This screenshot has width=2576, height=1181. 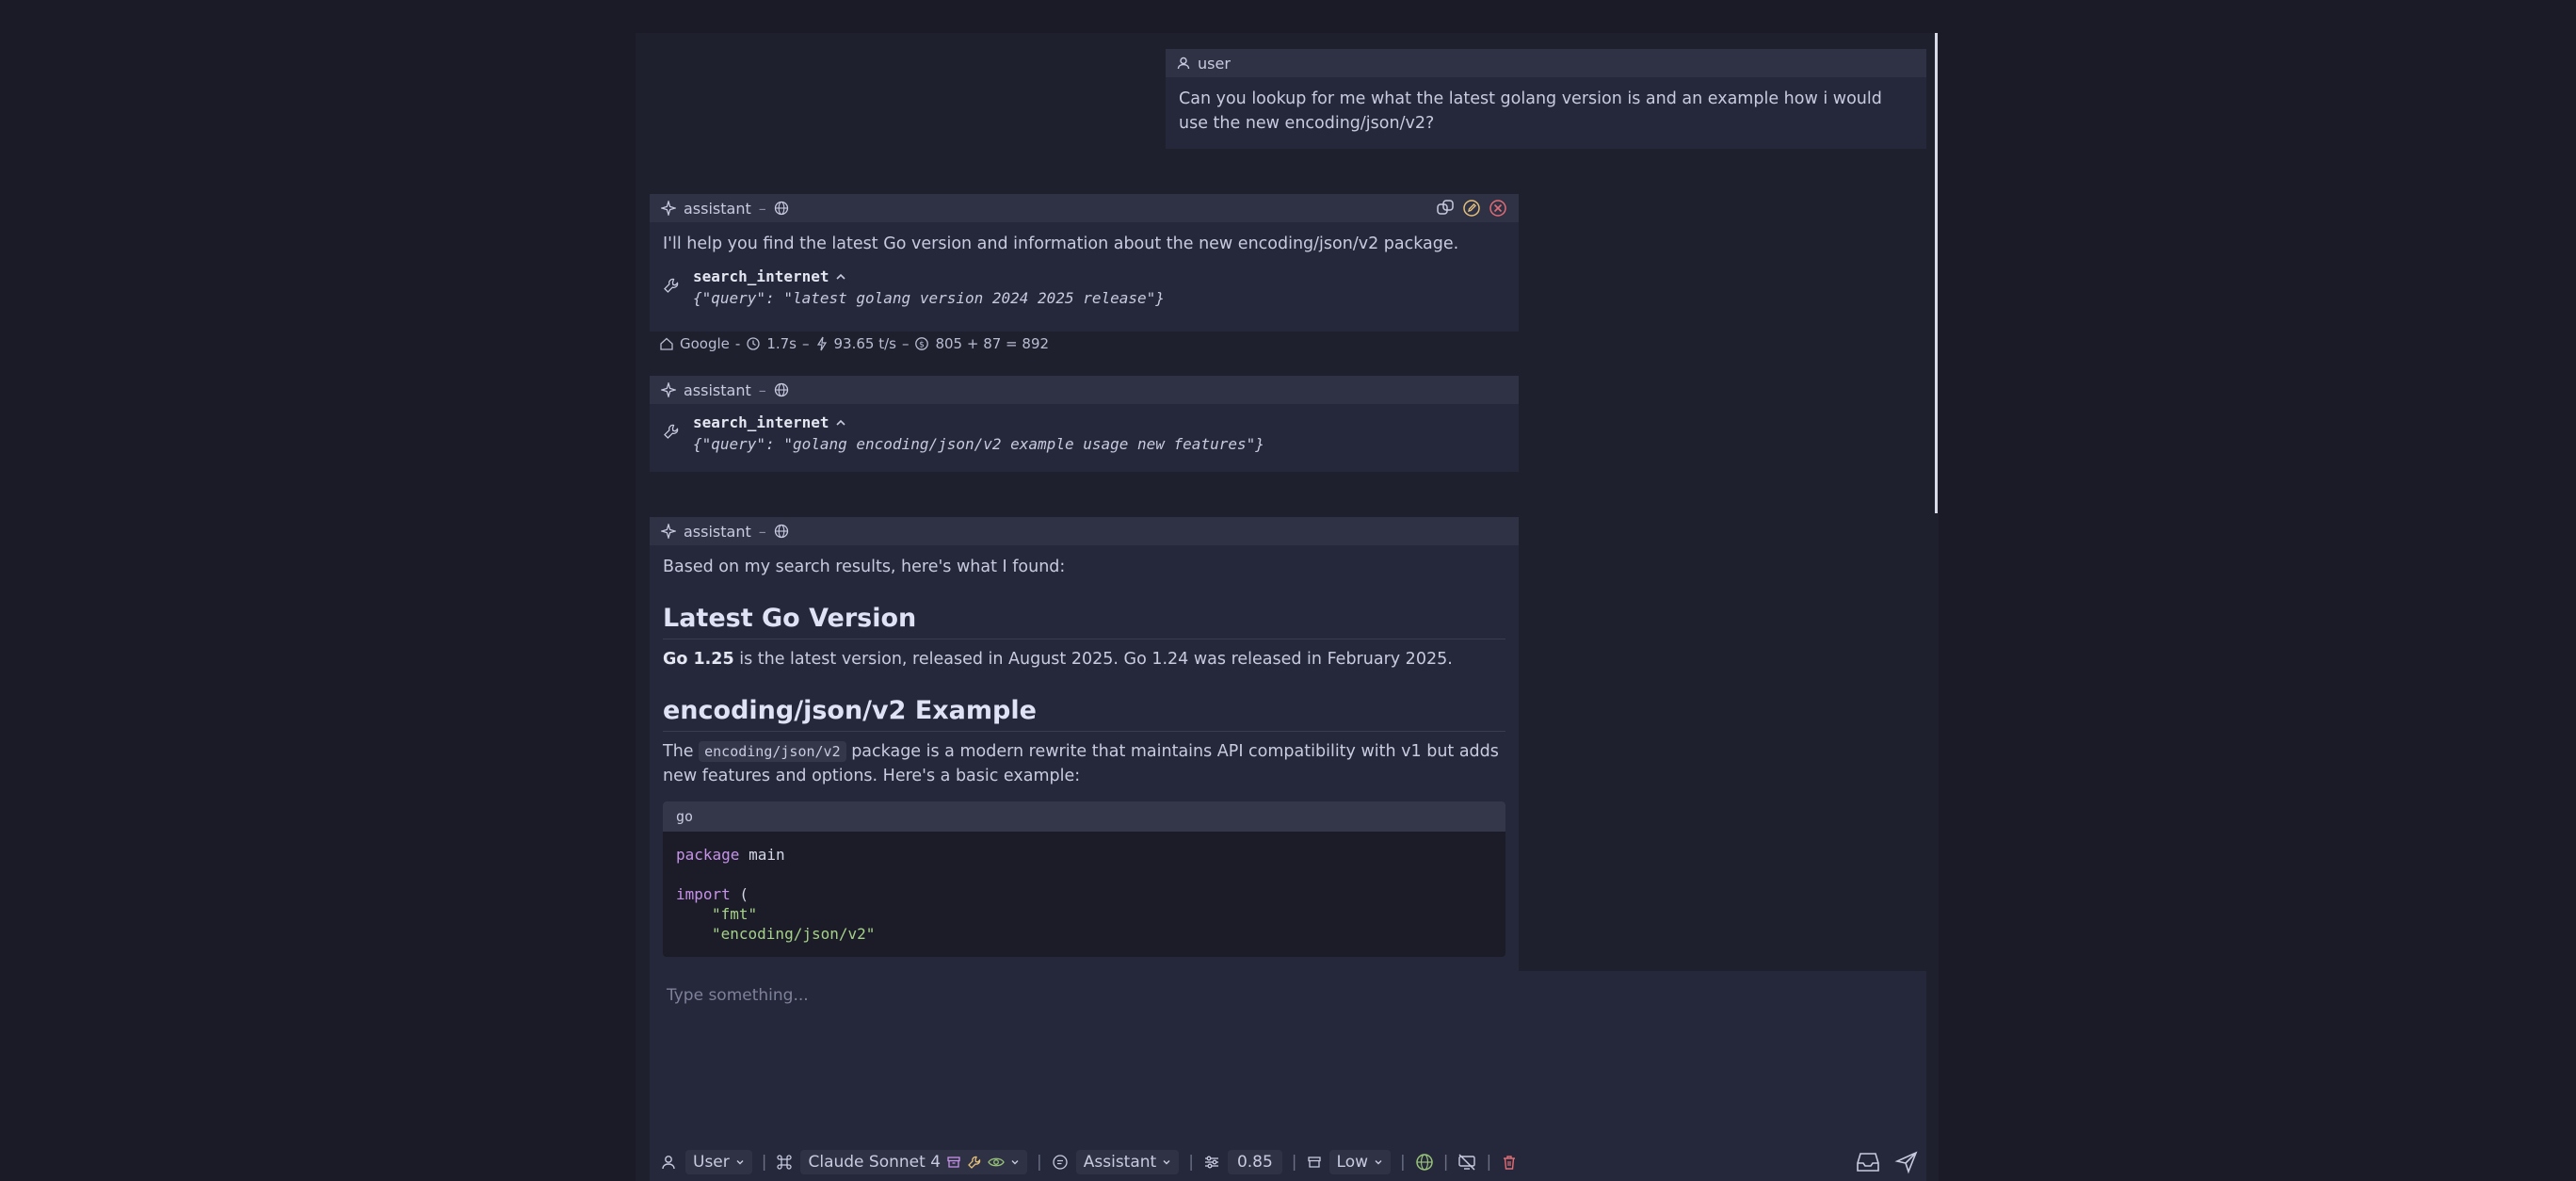 I want to click on temperature-input: 0.85, so click(x=1254, y=1162).